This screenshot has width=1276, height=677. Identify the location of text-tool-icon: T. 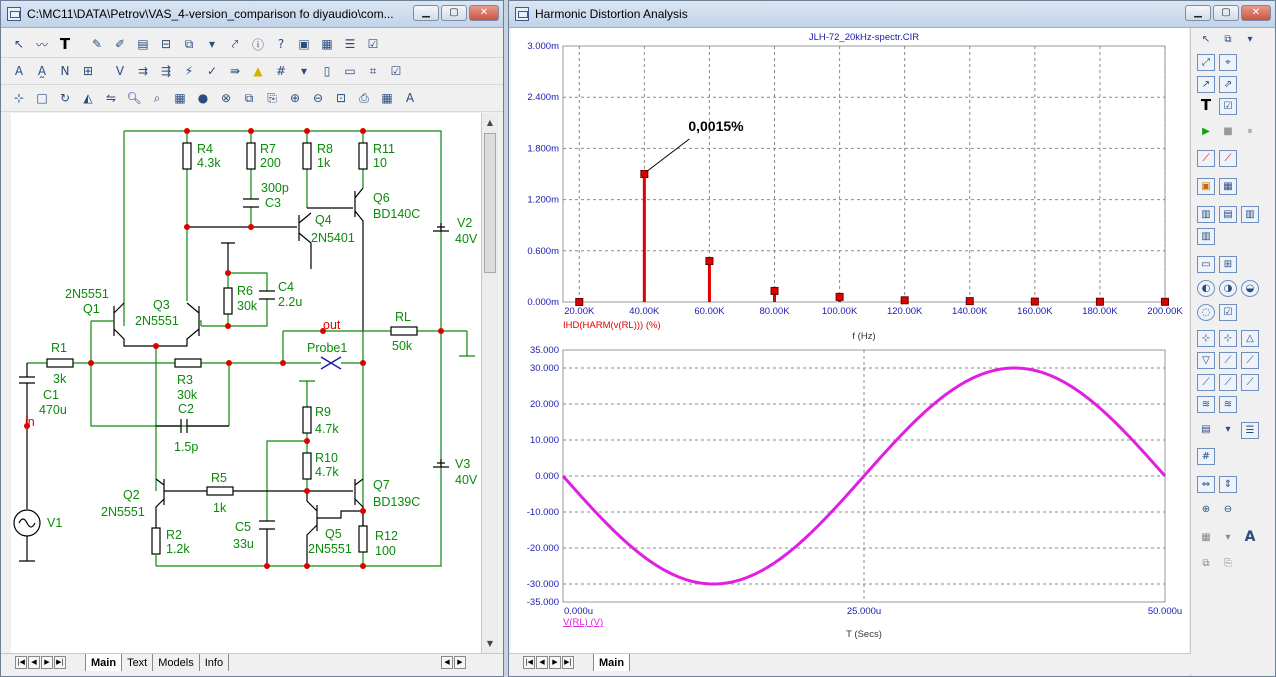
(65, 44).